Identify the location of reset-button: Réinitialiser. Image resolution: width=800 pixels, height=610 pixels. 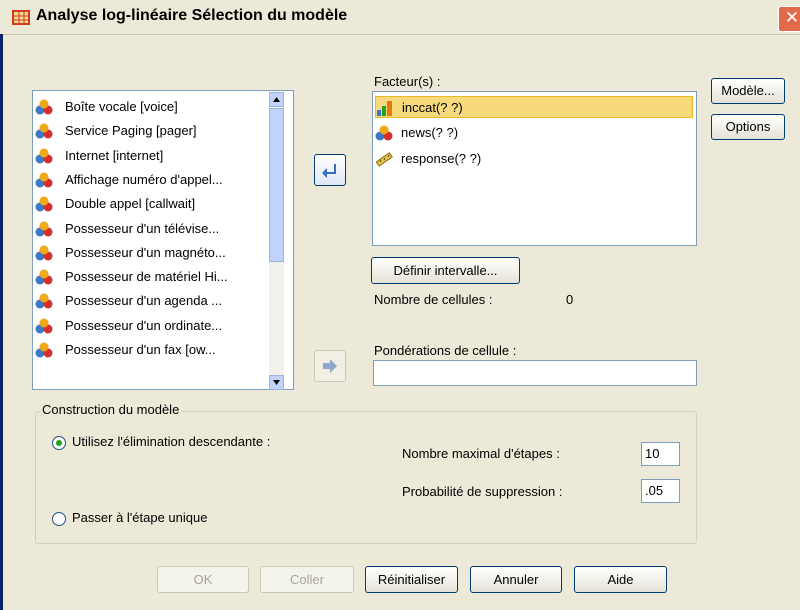
(411, 579).